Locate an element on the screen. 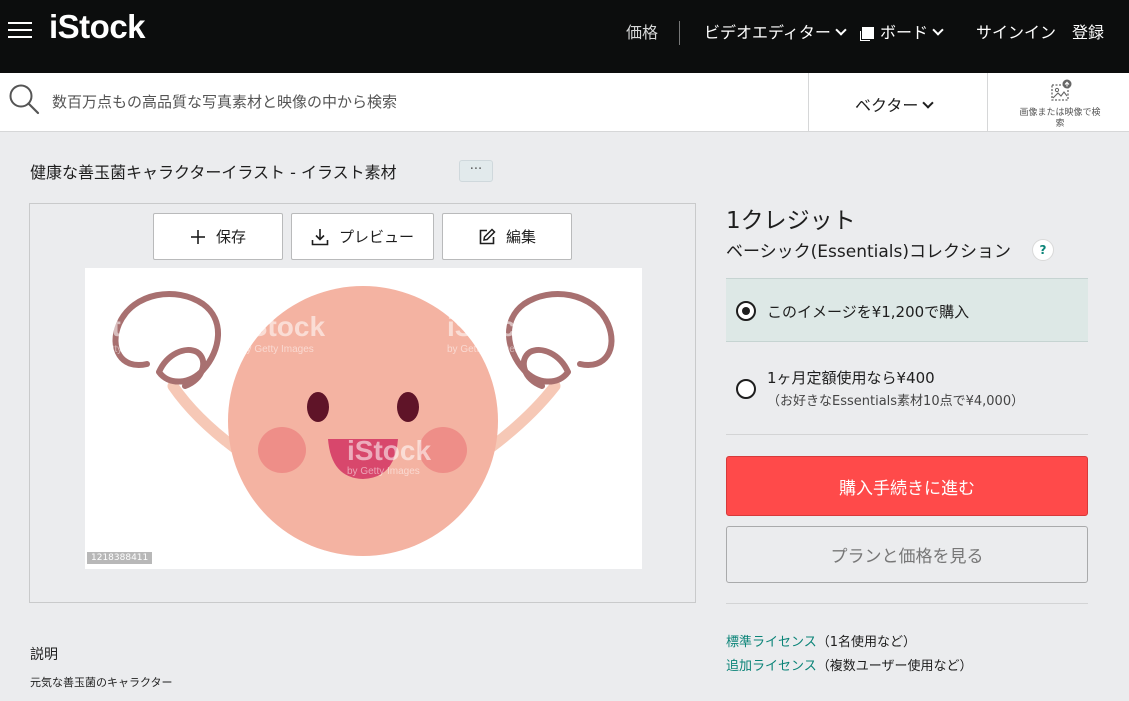 The width and height of the screenshot is (1129, 701). register-link: 登録 is located at coordinates (1088, 31).